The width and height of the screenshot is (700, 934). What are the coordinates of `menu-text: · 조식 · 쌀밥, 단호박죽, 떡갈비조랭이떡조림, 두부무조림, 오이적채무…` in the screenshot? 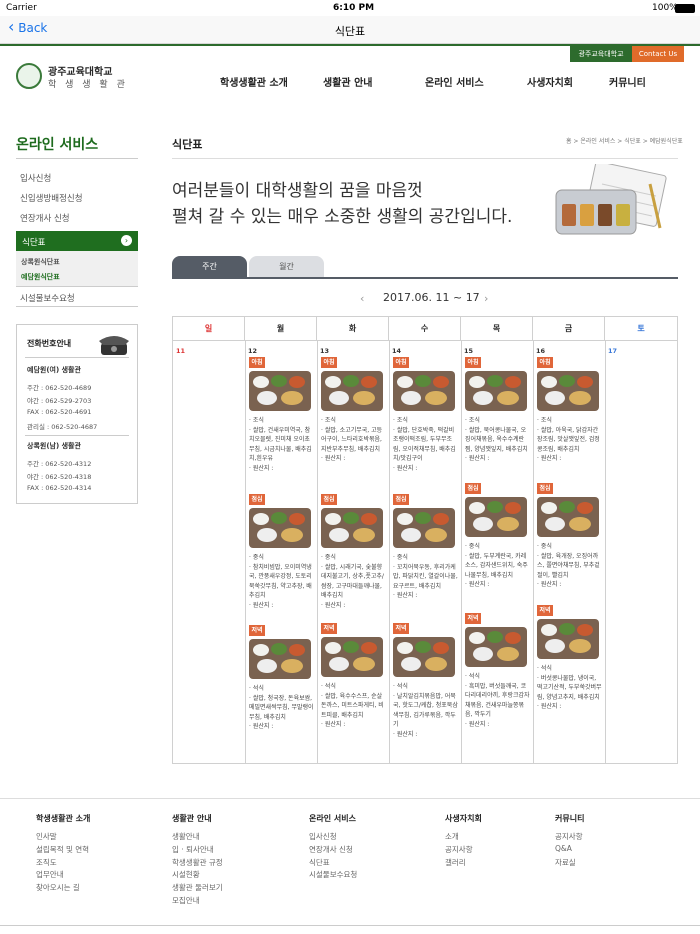 It's located at (424, 444).